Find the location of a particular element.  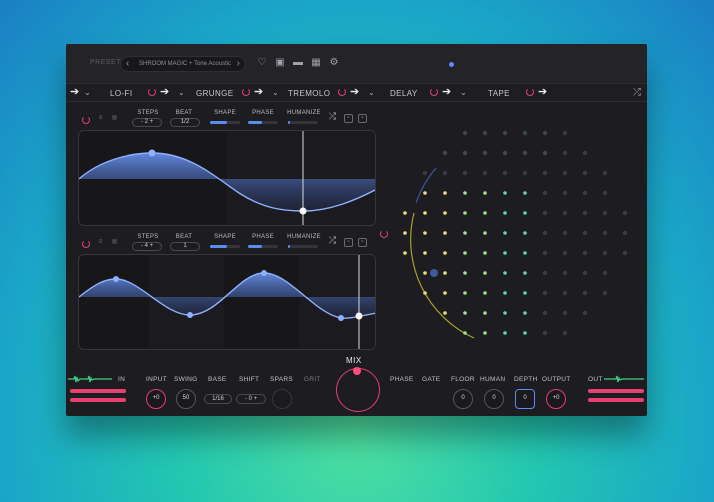

lfo2-power-icon is located at coordinates (86, 244).